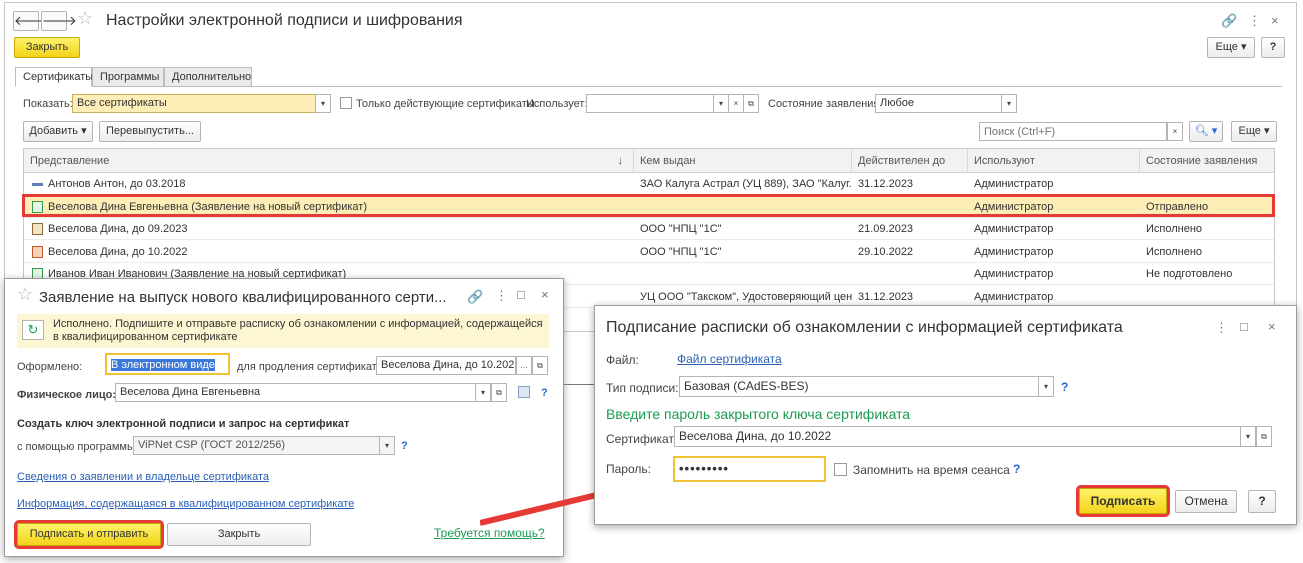 Image resolution: width=1303 pixels, height=563 pixels. I want to click on cancel-button: Отмена, so click(1206, 501).